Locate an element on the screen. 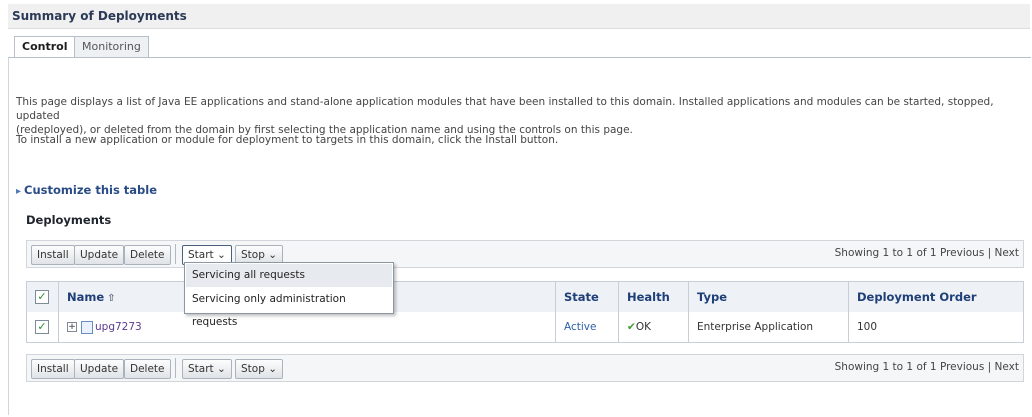 Image resolution: width=1032 pixels, height=417 pixels. select-all-checkbox: ✓ is located at coordinates (42, 297).